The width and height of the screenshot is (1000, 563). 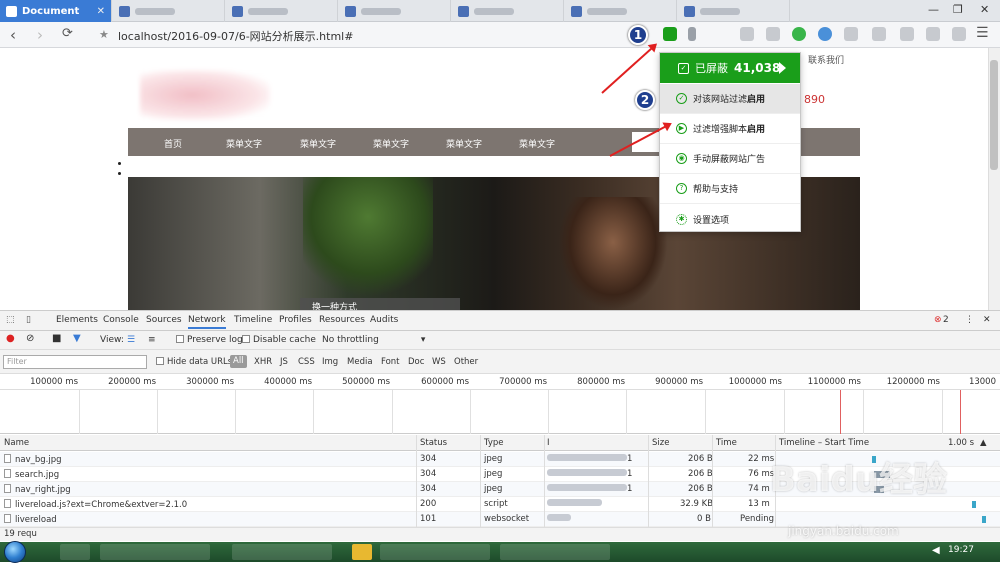 I want to click on menu-item-help: ? 帮助与支持, so click(x=730, y=189).